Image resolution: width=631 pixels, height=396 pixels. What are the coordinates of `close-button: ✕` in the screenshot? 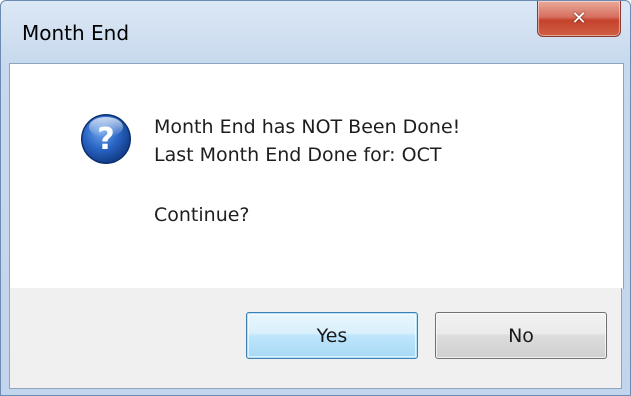 It's located at (579, 19).